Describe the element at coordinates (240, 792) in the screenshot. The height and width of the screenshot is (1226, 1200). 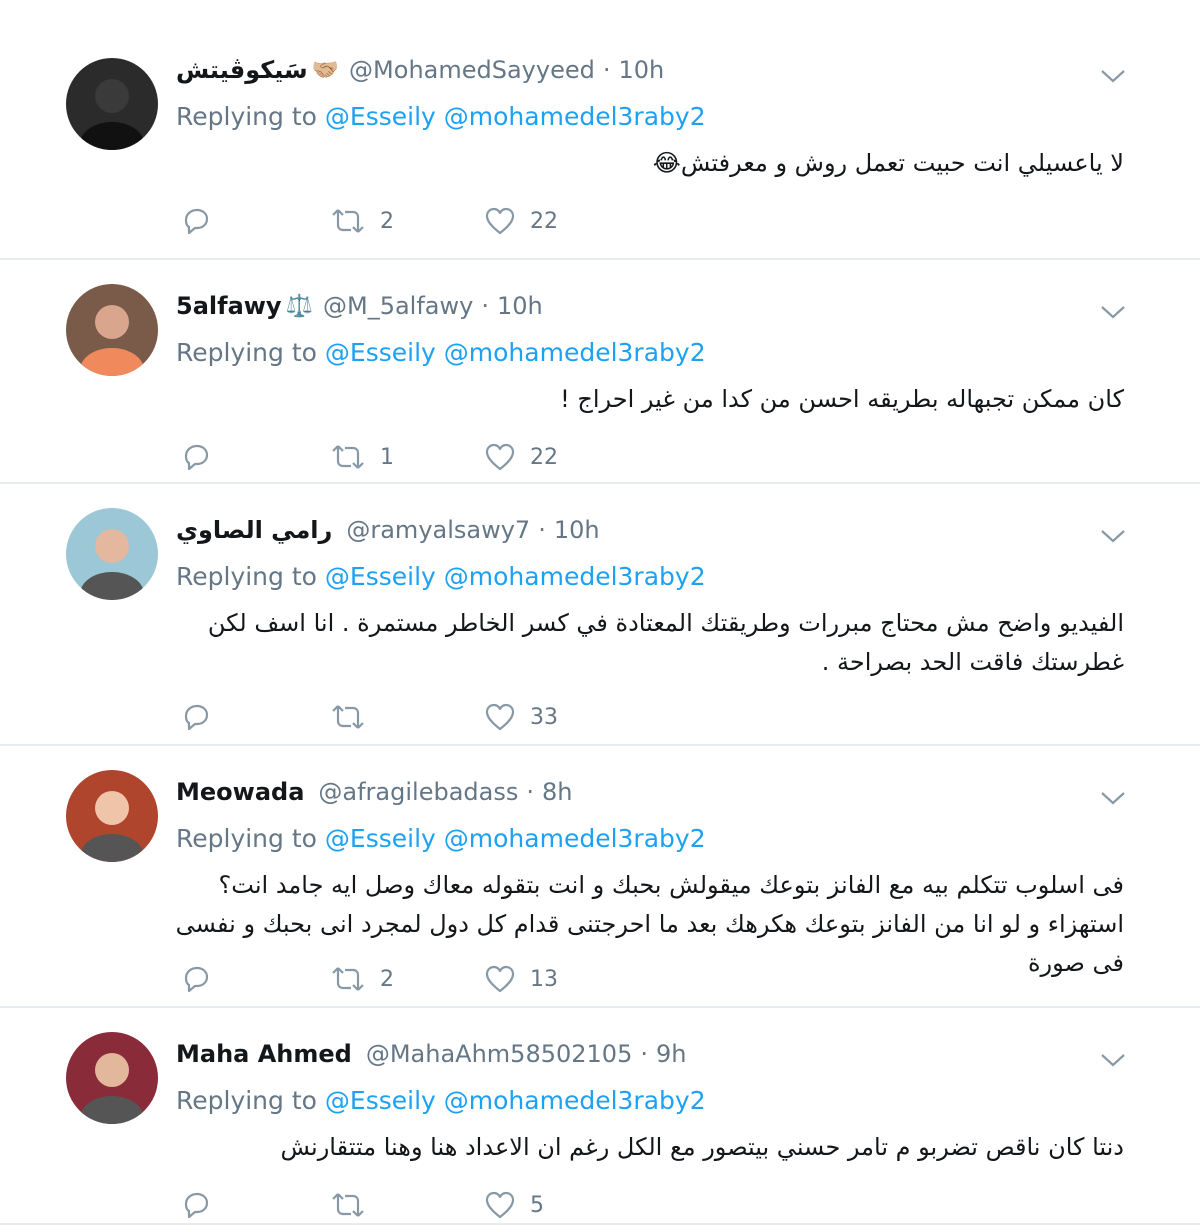
I see `display-name: Meowada` at that location.